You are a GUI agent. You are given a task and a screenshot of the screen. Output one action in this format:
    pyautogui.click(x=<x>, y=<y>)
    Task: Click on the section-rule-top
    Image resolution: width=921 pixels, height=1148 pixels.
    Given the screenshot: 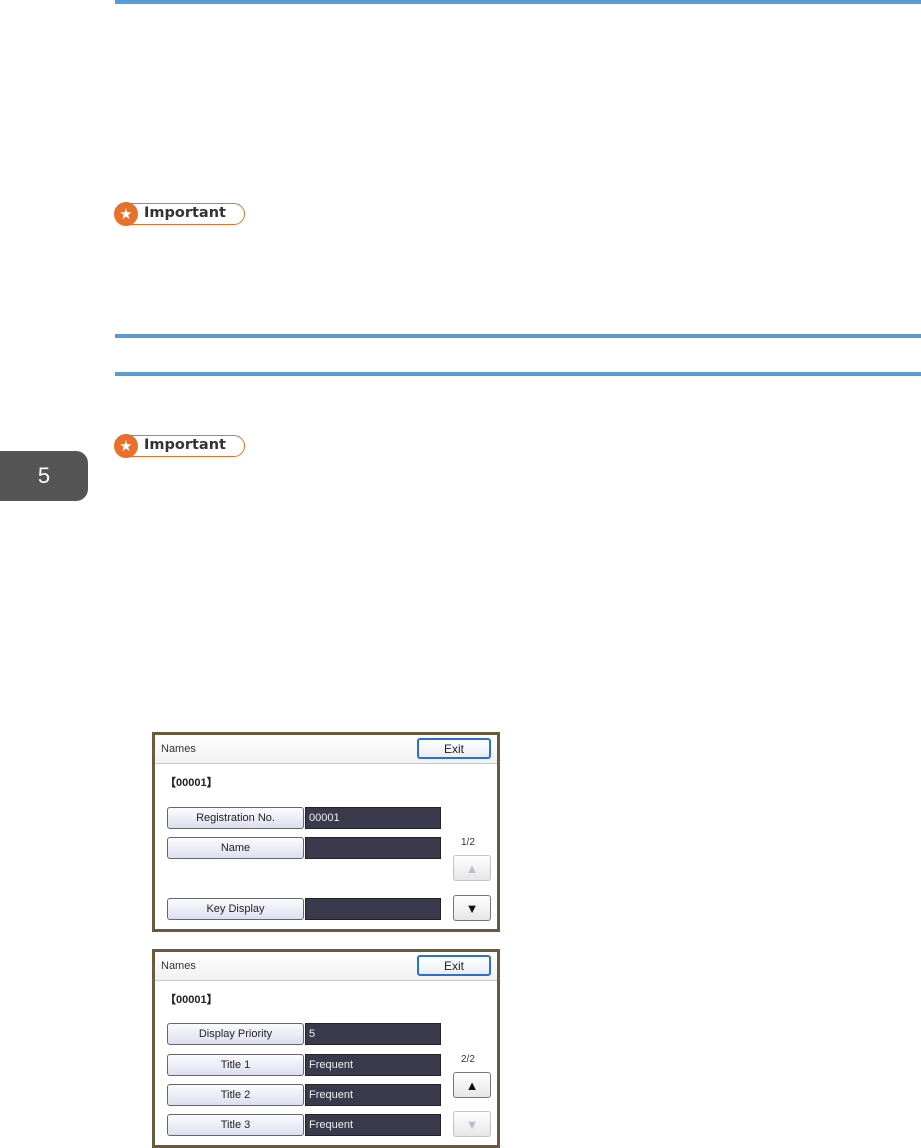 What is the action you would take?
    pyautogui.click(x=518, y=336)
    